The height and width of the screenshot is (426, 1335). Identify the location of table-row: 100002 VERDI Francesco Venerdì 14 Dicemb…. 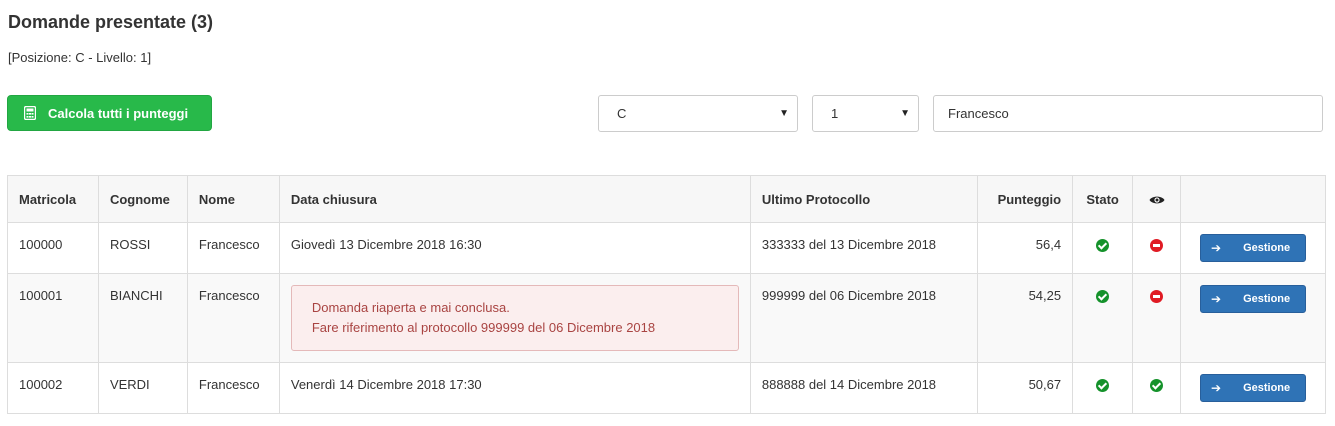
(666, 388).